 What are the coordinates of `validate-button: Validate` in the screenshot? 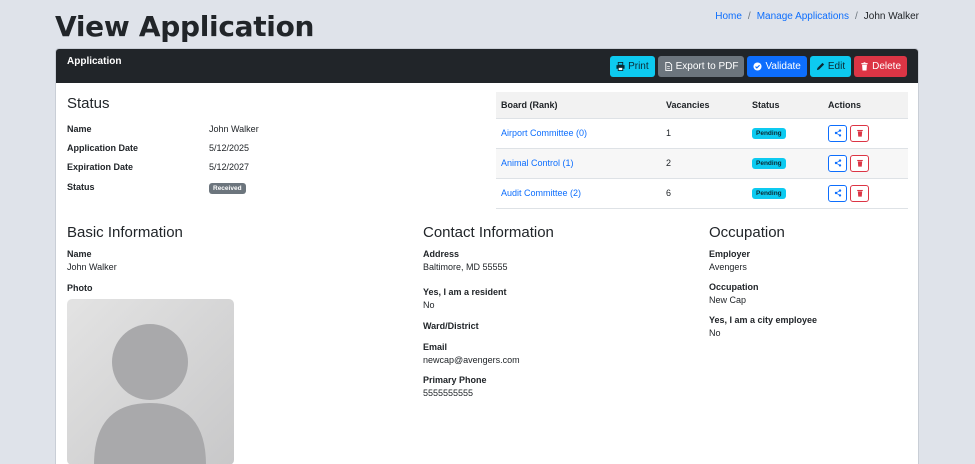 It's located at (777, 66).